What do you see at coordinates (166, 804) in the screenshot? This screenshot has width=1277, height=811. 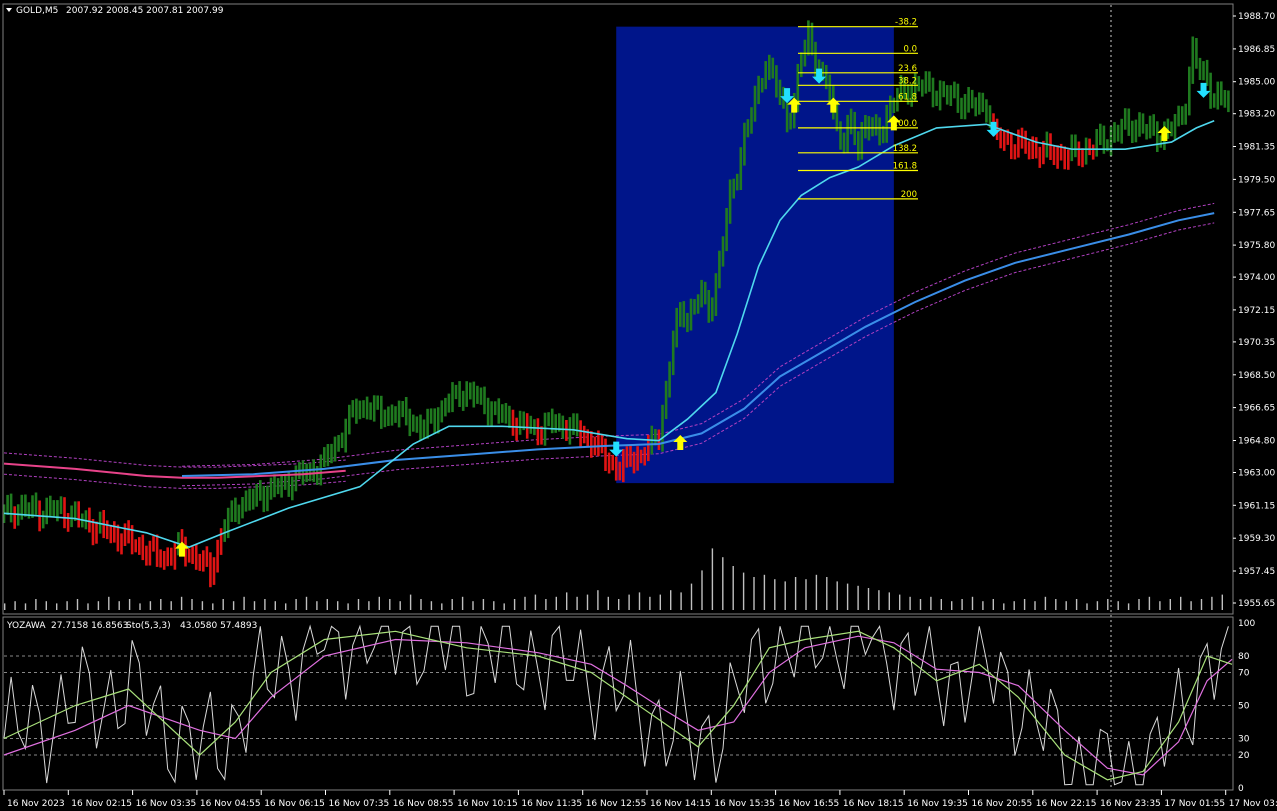 I see `time-tick-label: 16 Nov 03:35` at bounding box center [166, 804].